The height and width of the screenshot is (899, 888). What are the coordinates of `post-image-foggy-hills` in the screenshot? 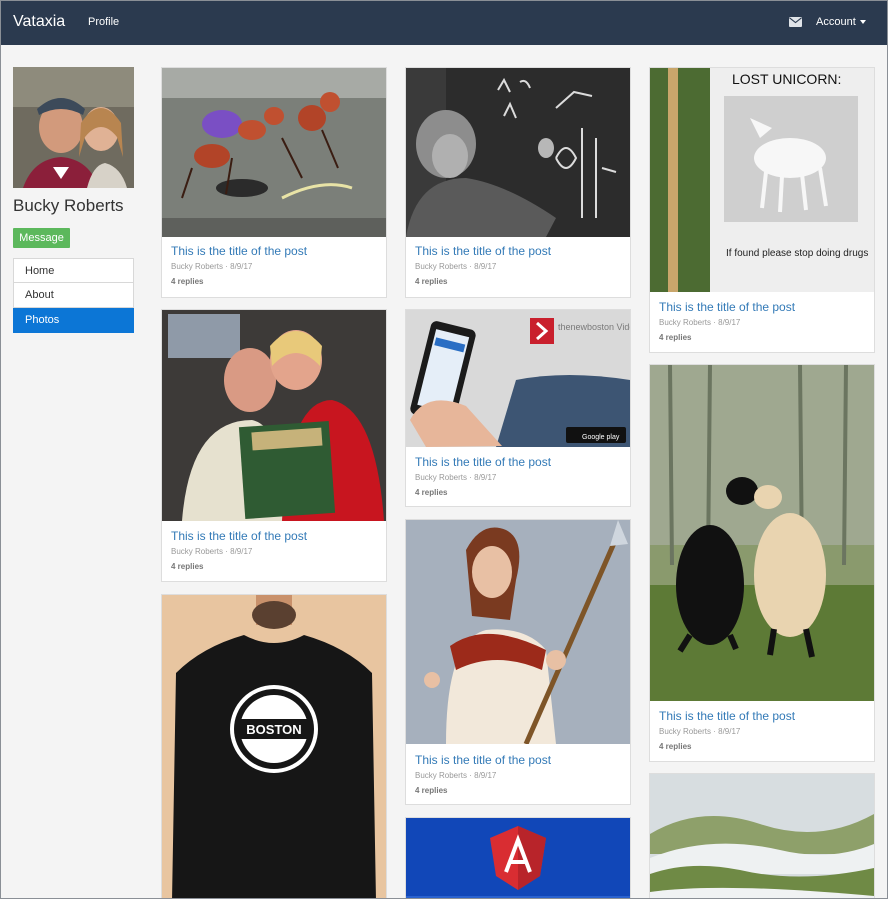 It's located at (762, 836).